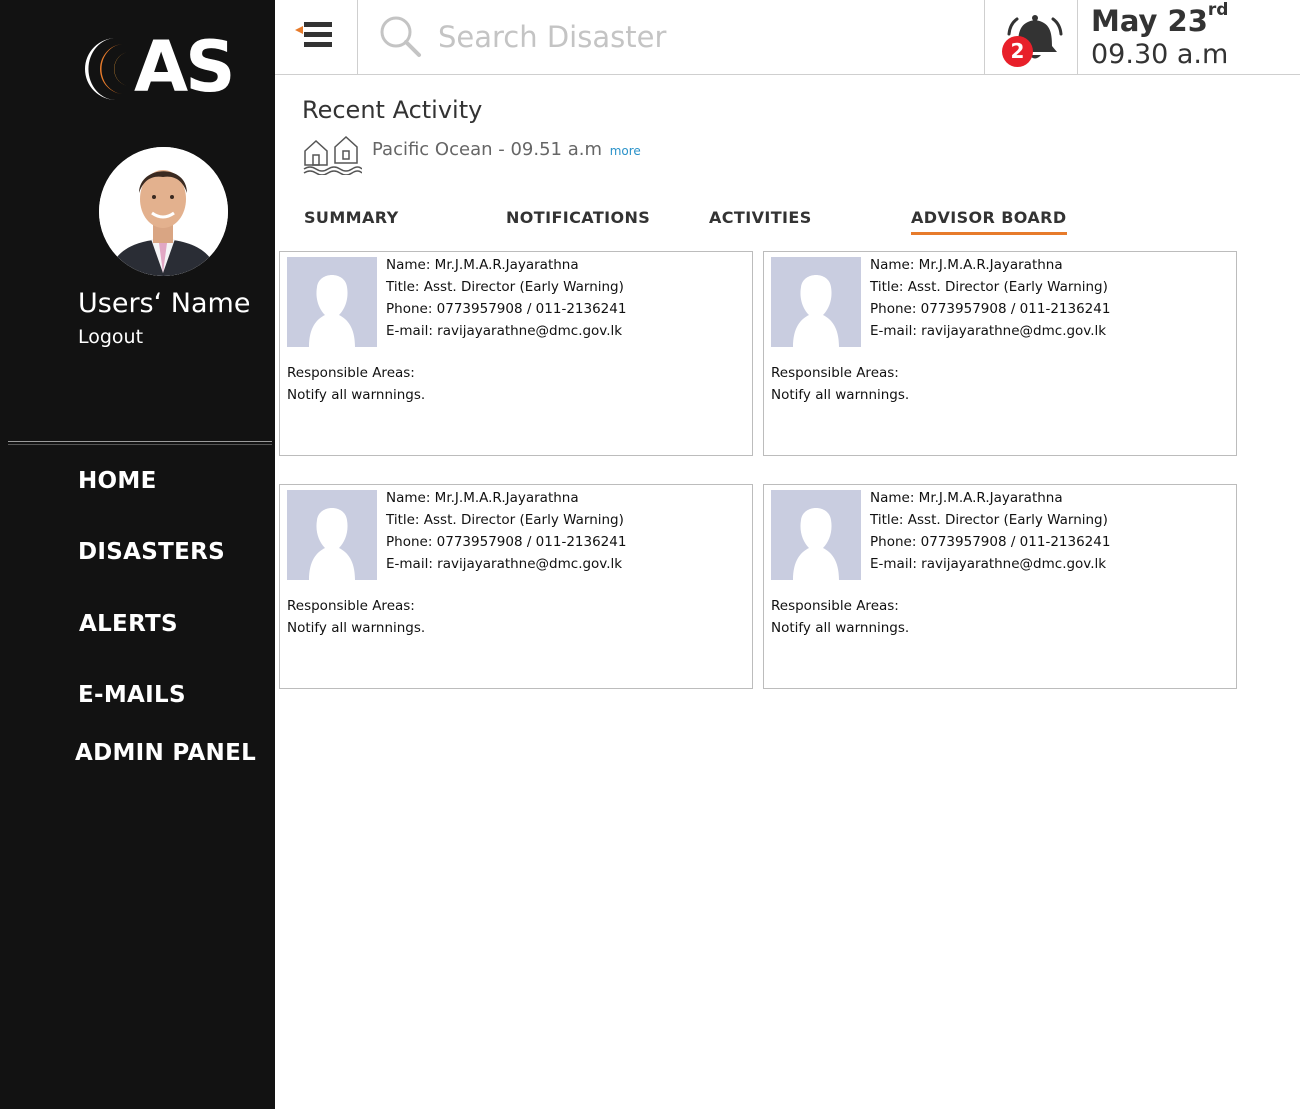 This screenshot has width=1300, height=1109. I want to click on app-logo: AS, so click(163, 67).